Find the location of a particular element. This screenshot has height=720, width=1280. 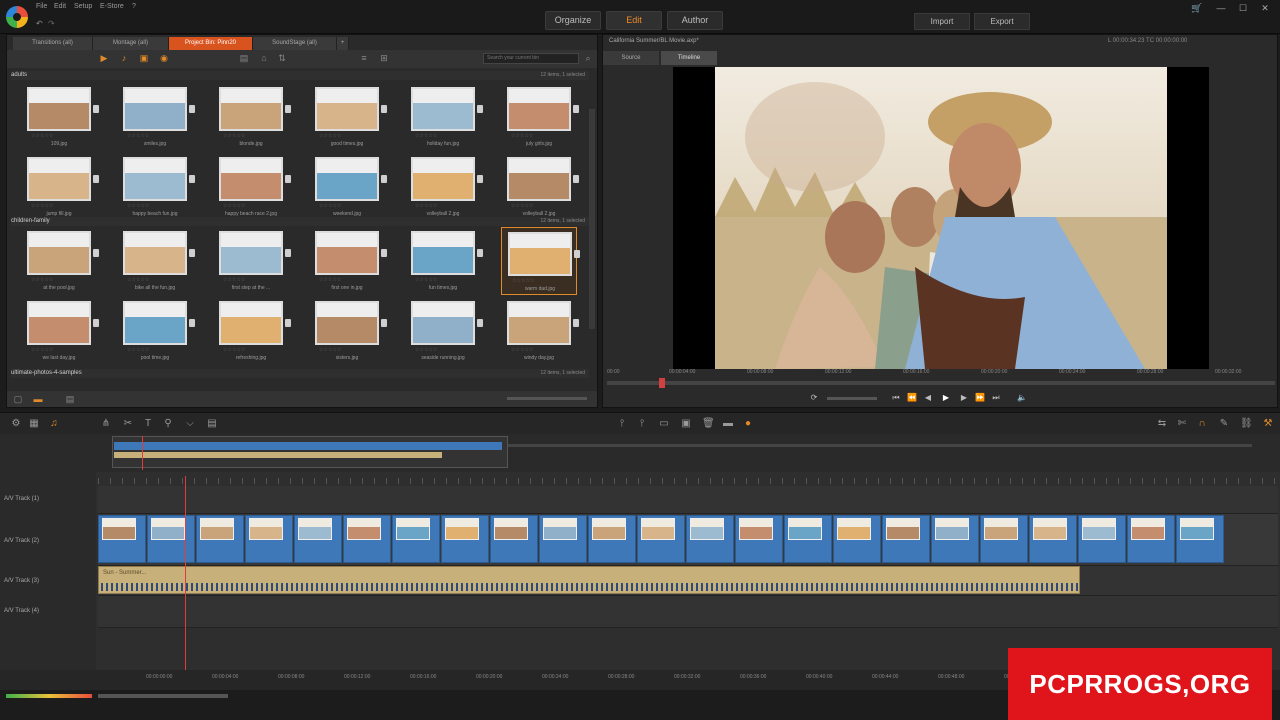

mode-author: Author is located at coordinates (695, 20).